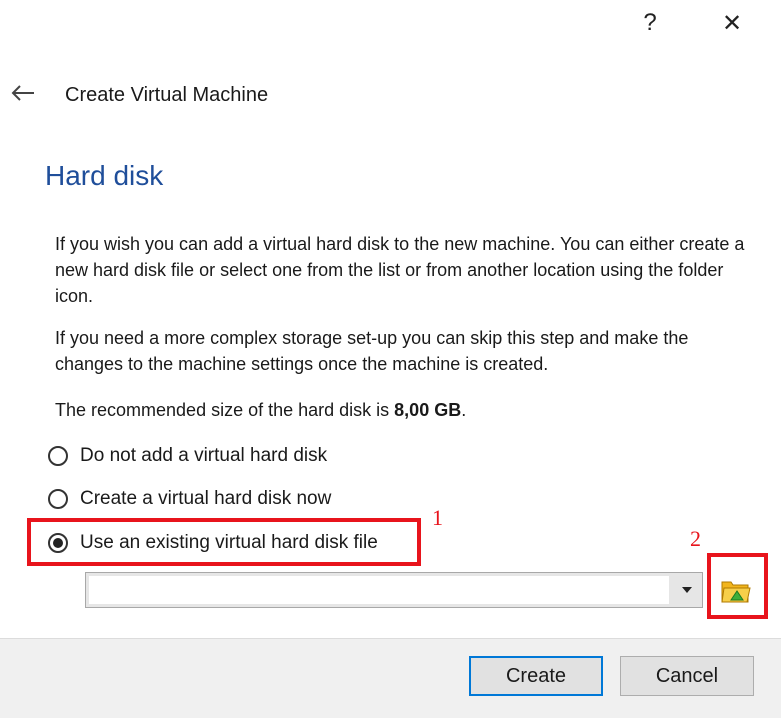  I want to click on recommended-size-prefix: The recommended size of the hard disk is, so click(225, 410).